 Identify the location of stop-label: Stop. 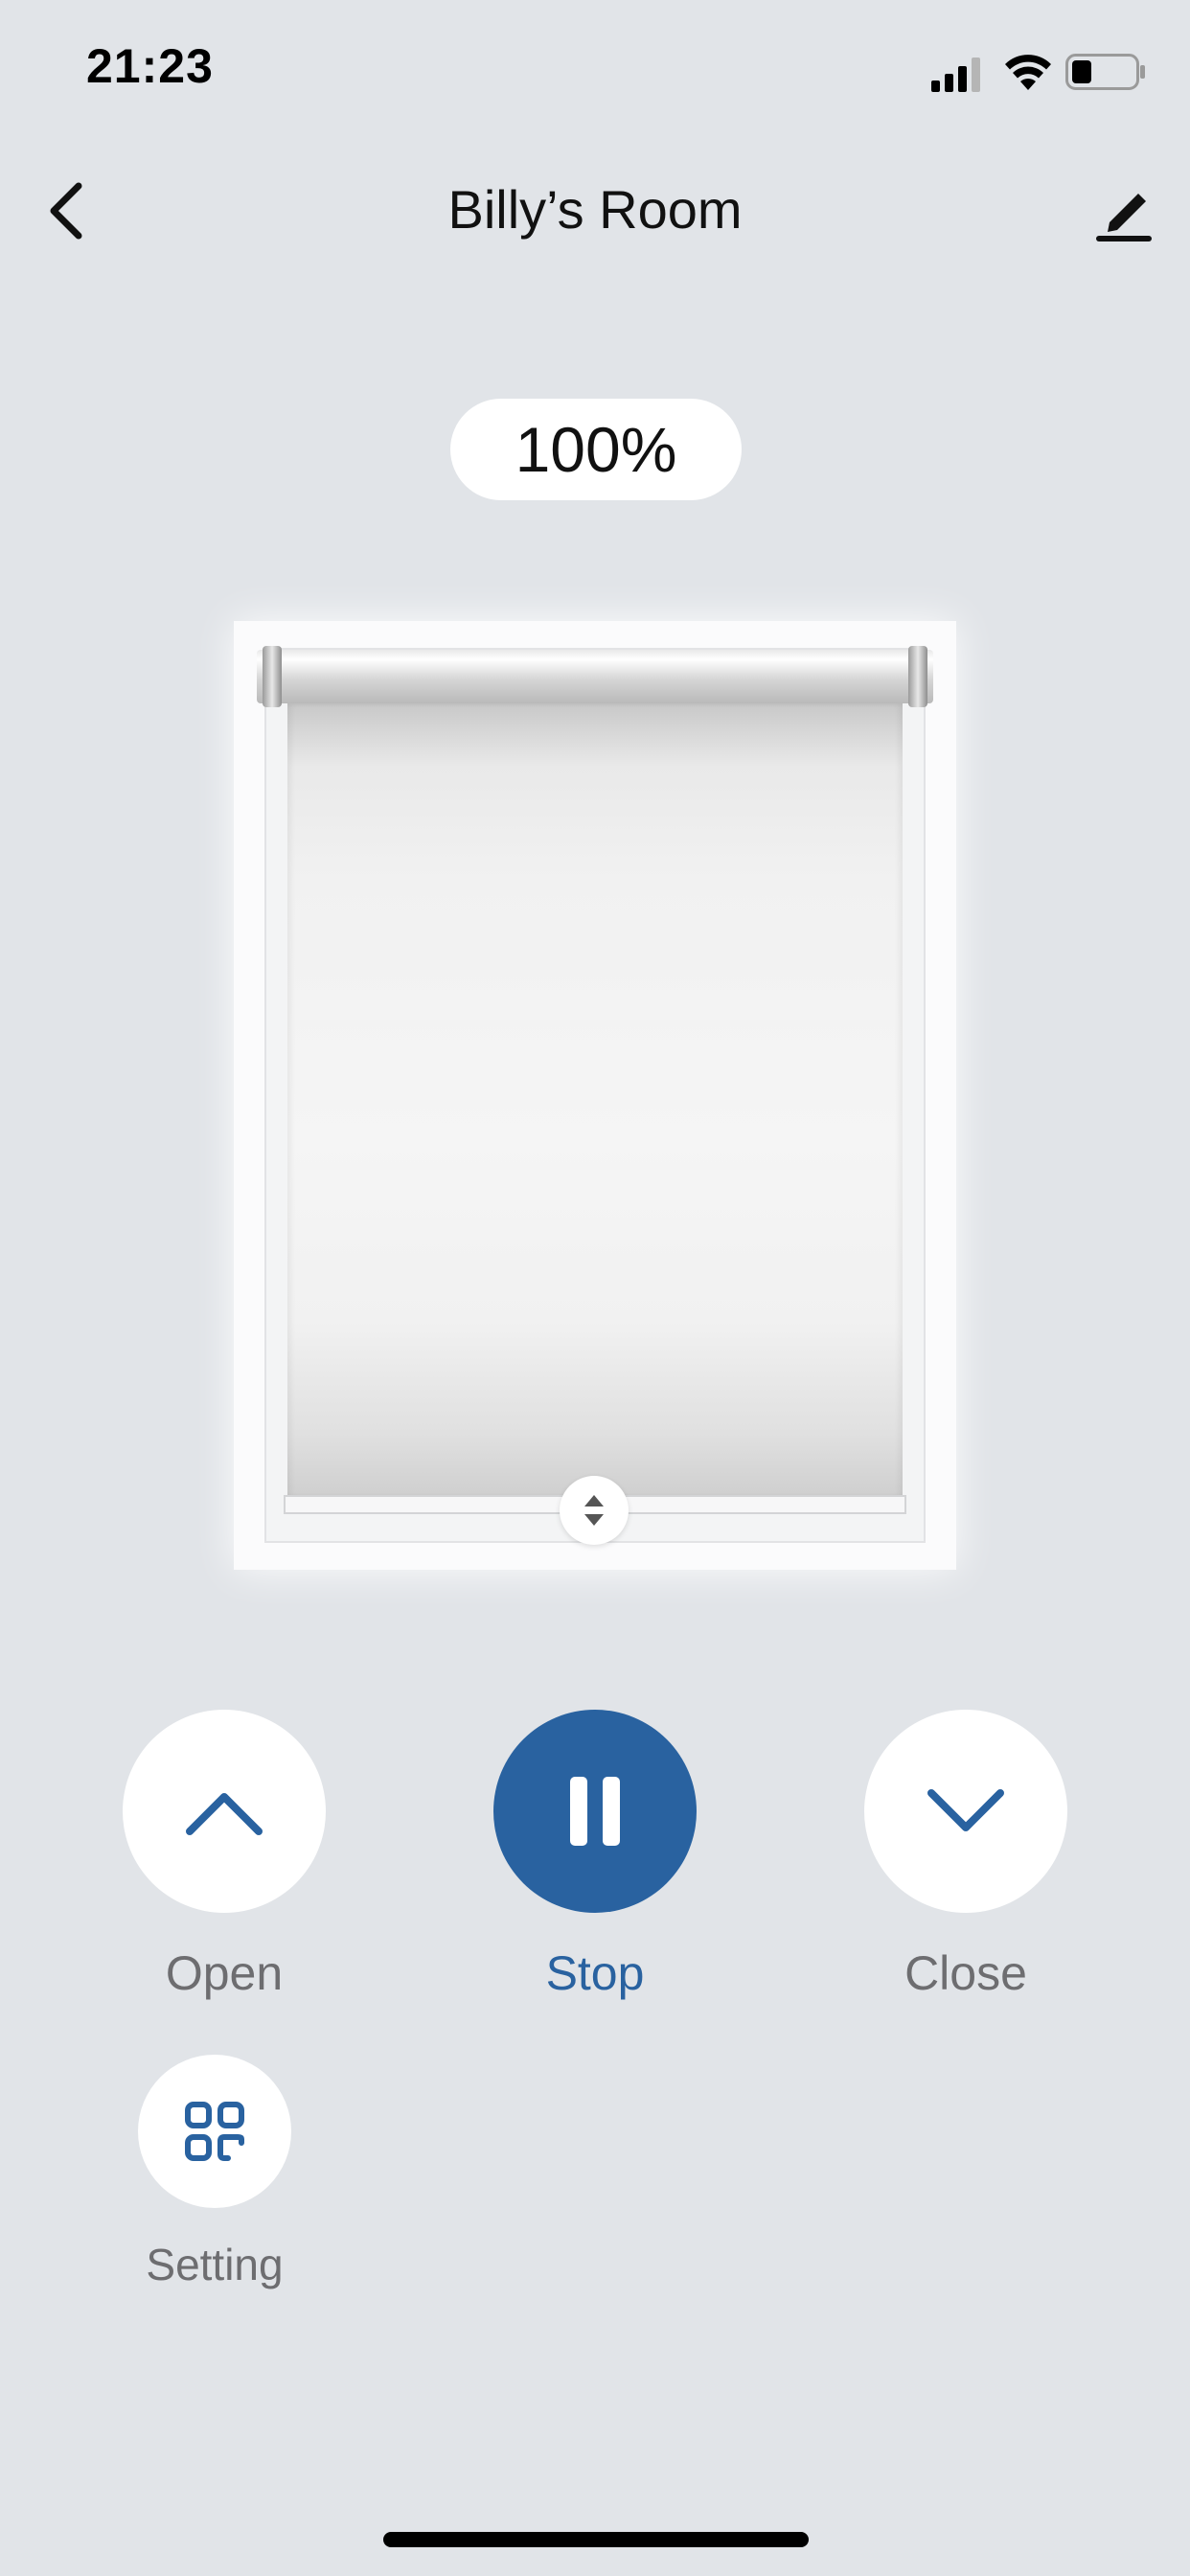
(595, 1973).